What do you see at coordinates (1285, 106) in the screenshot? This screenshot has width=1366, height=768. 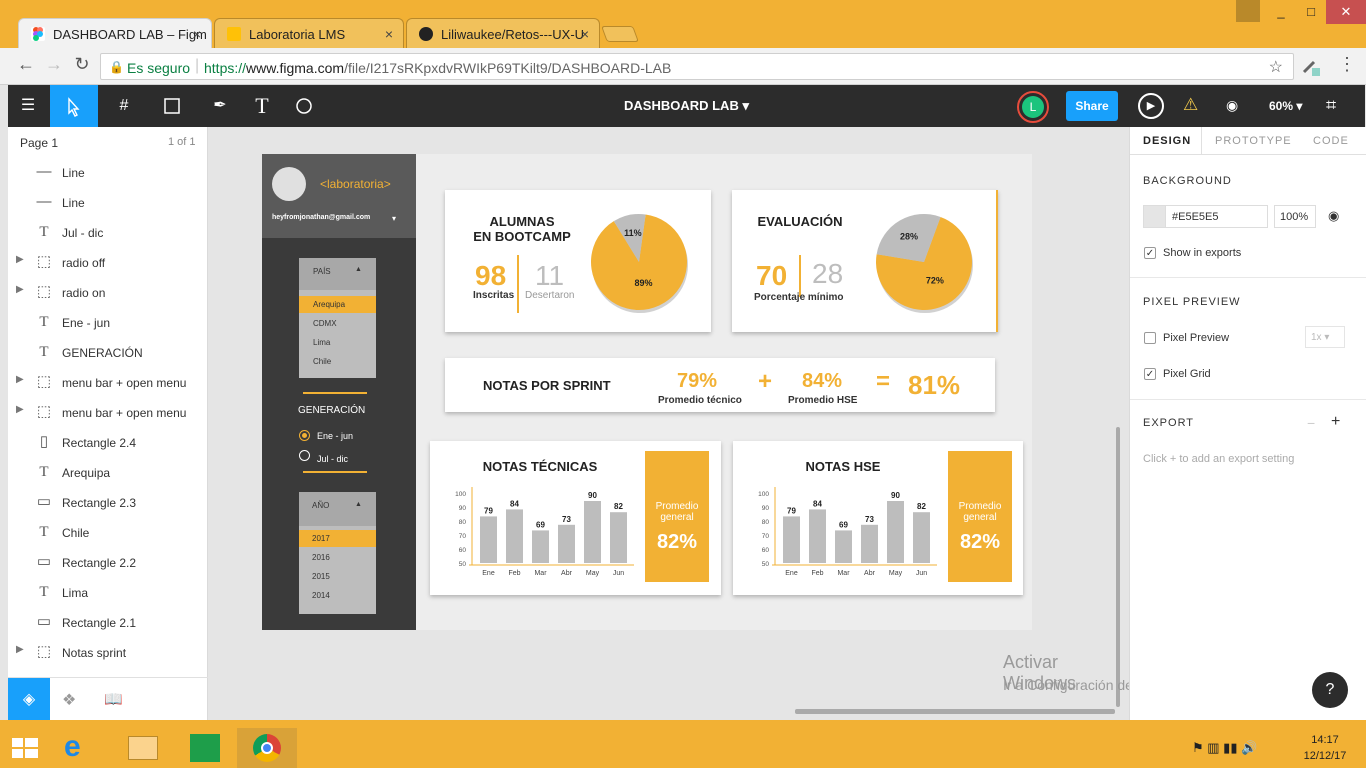 I see `zoom-level: 60% ▾` at bounding box center [1285, 106].